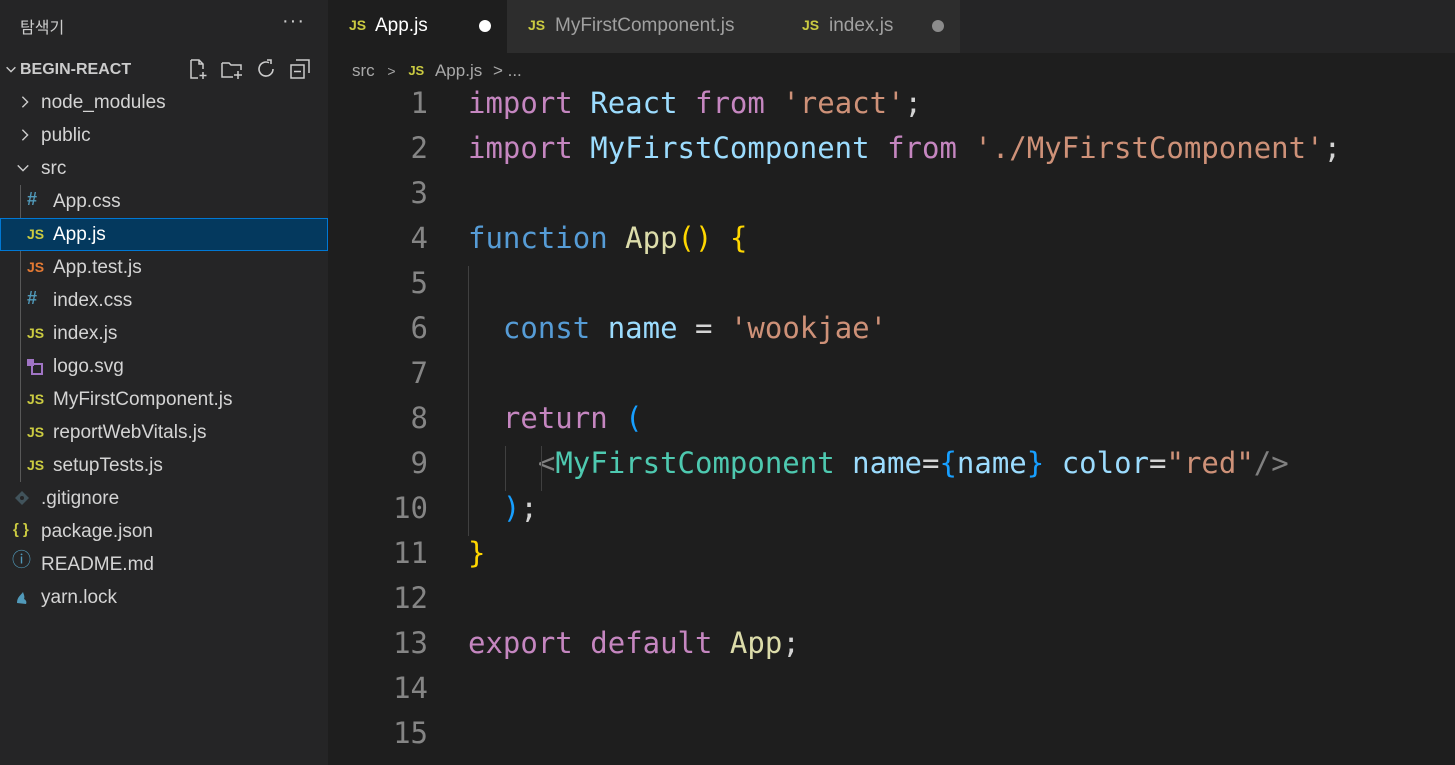 This screenshot has height=765, width=1455. What do you see at coordinates (164, 564) in the screenshot?
I see `tree-item-readme-md: ⓘ README.md` at bounding box center [164, 564].